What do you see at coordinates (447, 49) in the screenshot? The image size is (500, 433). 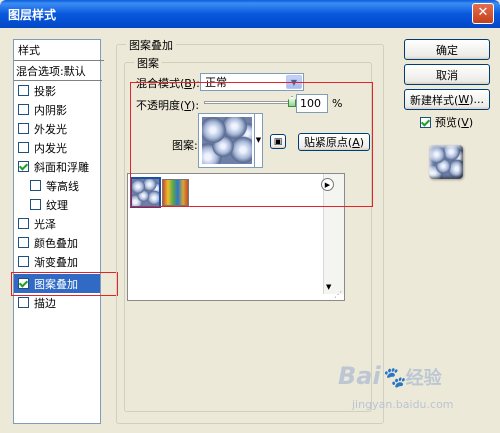 I see `ok-button: 确定` at bounding box center [447, 49].